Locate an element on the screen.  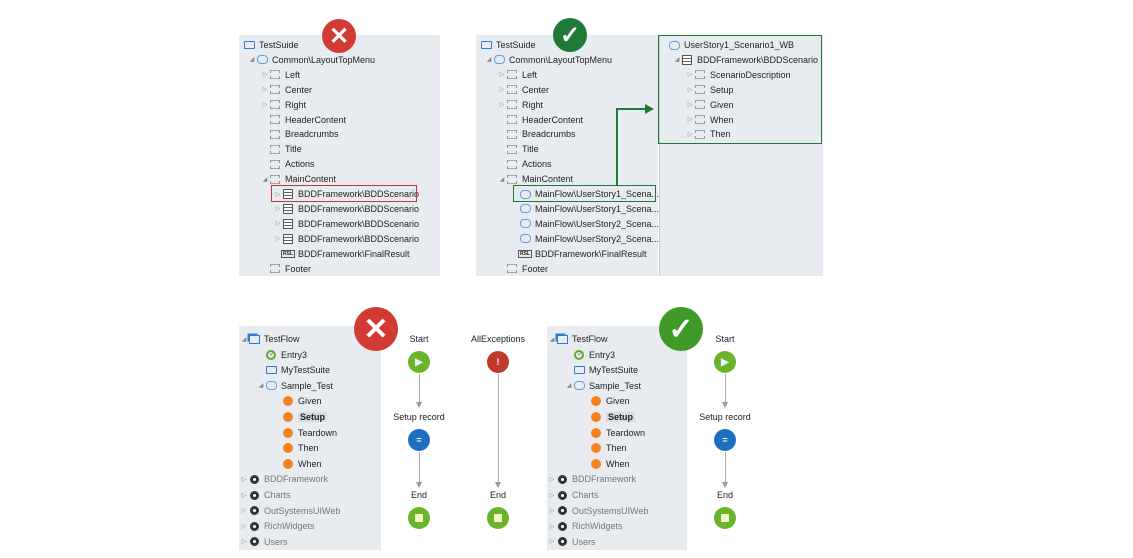
exception-end-node is located at coordinates (498, 518).